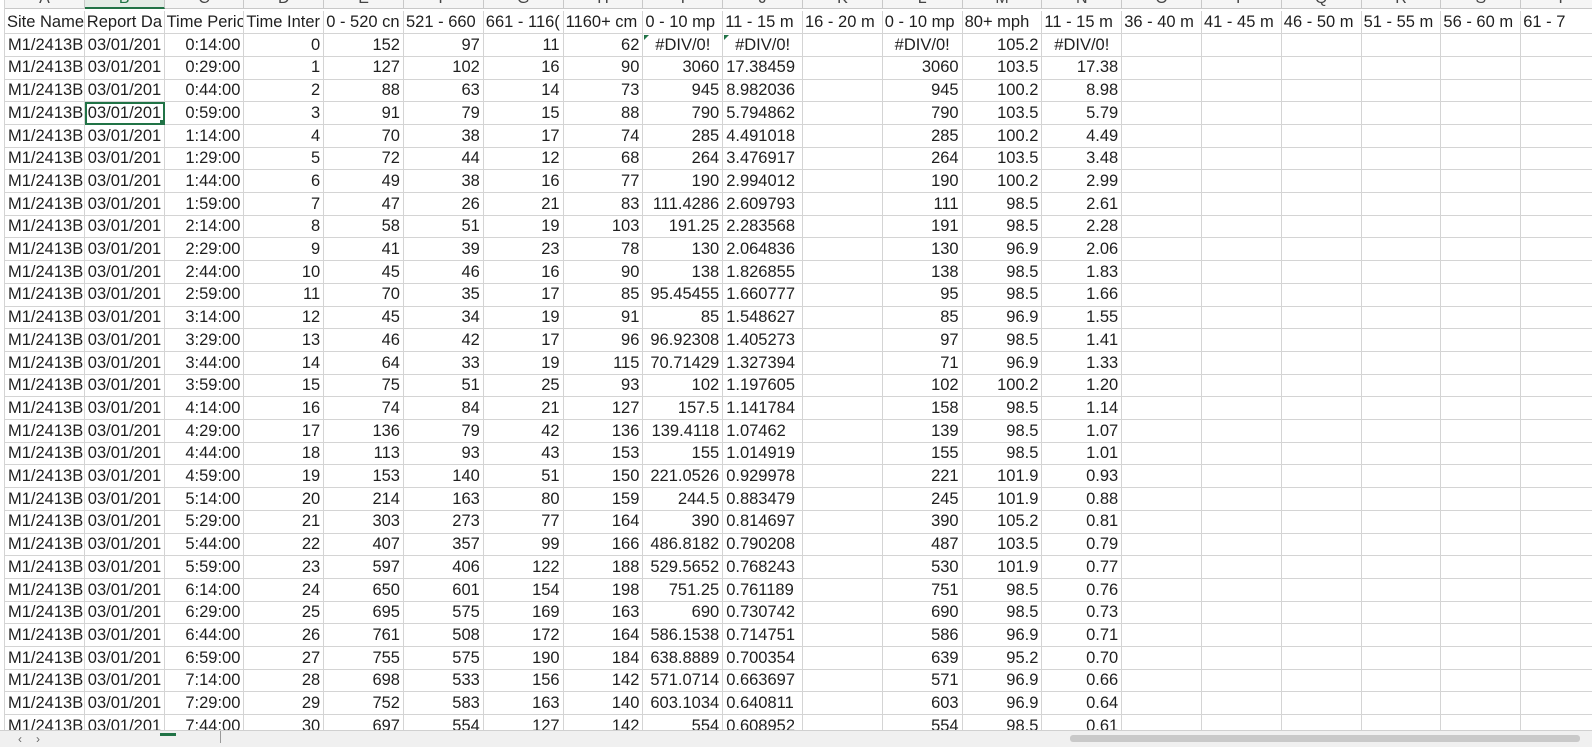 The width and height of the screenshot is (1592, 747). What do you see at coordinates (1082, 340) in the screenshot?
I see `data-cell: 1.41` at bounding box center [1082, 340].